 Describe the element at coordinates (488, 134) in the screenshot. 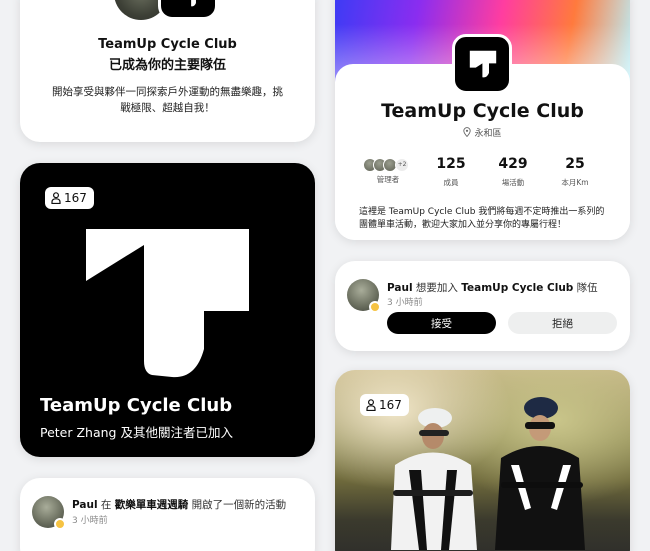

I see `location-text: 永和區` at that location.